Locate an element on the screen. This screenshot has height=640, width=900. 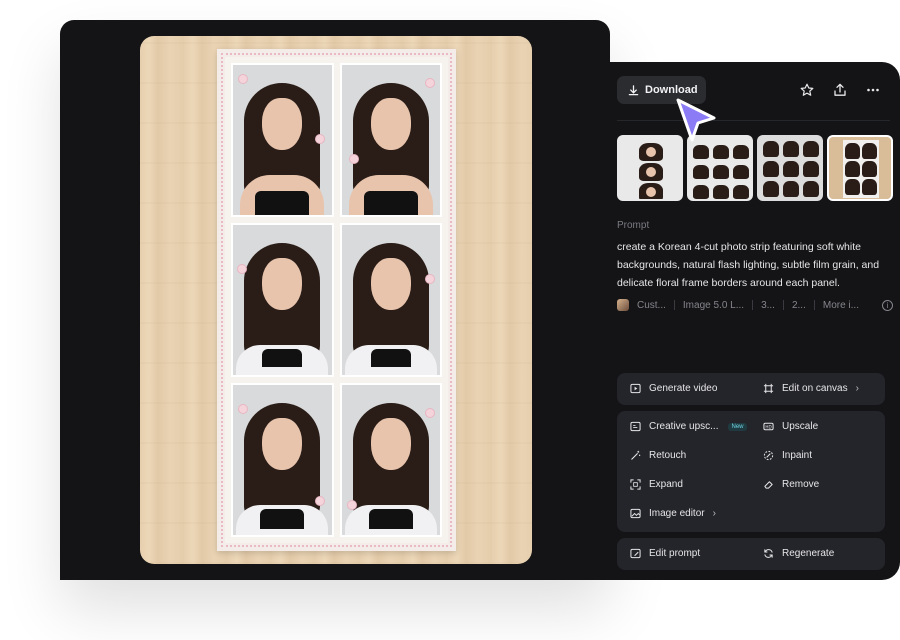
magic-wand-icon is located at coordinates (635, 455).